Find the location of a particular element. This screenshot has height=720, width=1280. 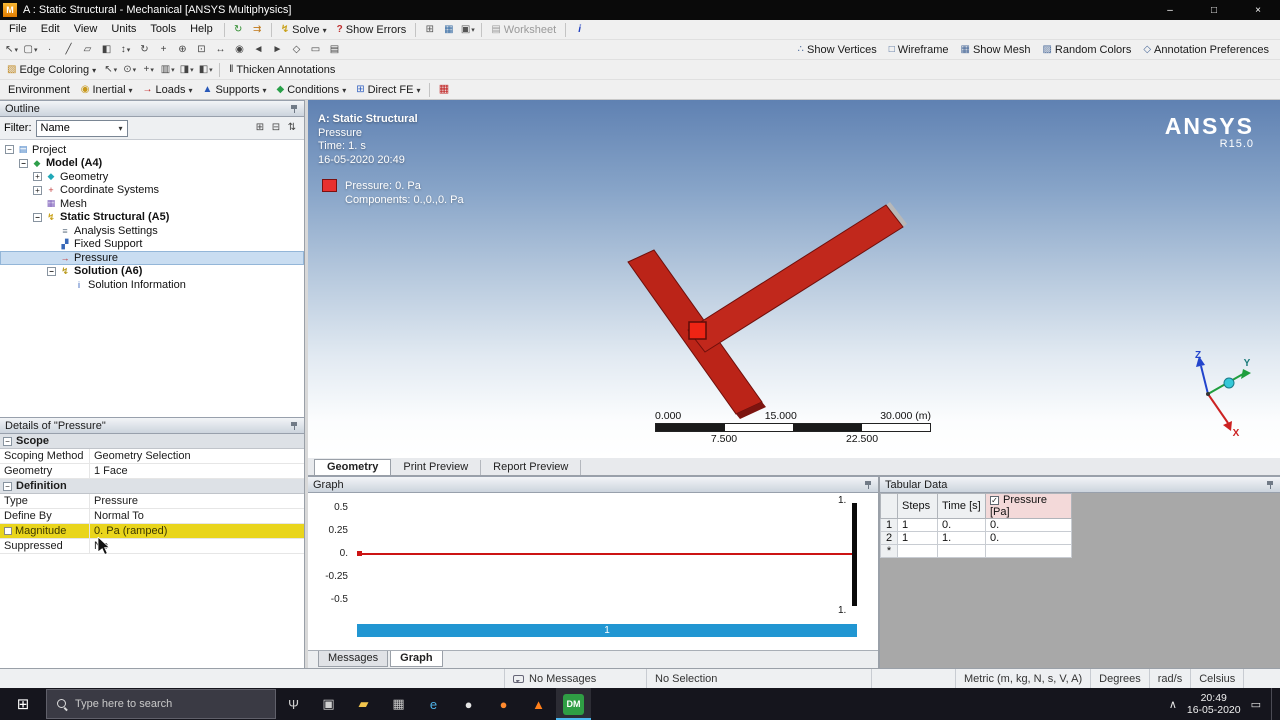

viewport-tab: Print Preview is located at coordinates (436, 467).